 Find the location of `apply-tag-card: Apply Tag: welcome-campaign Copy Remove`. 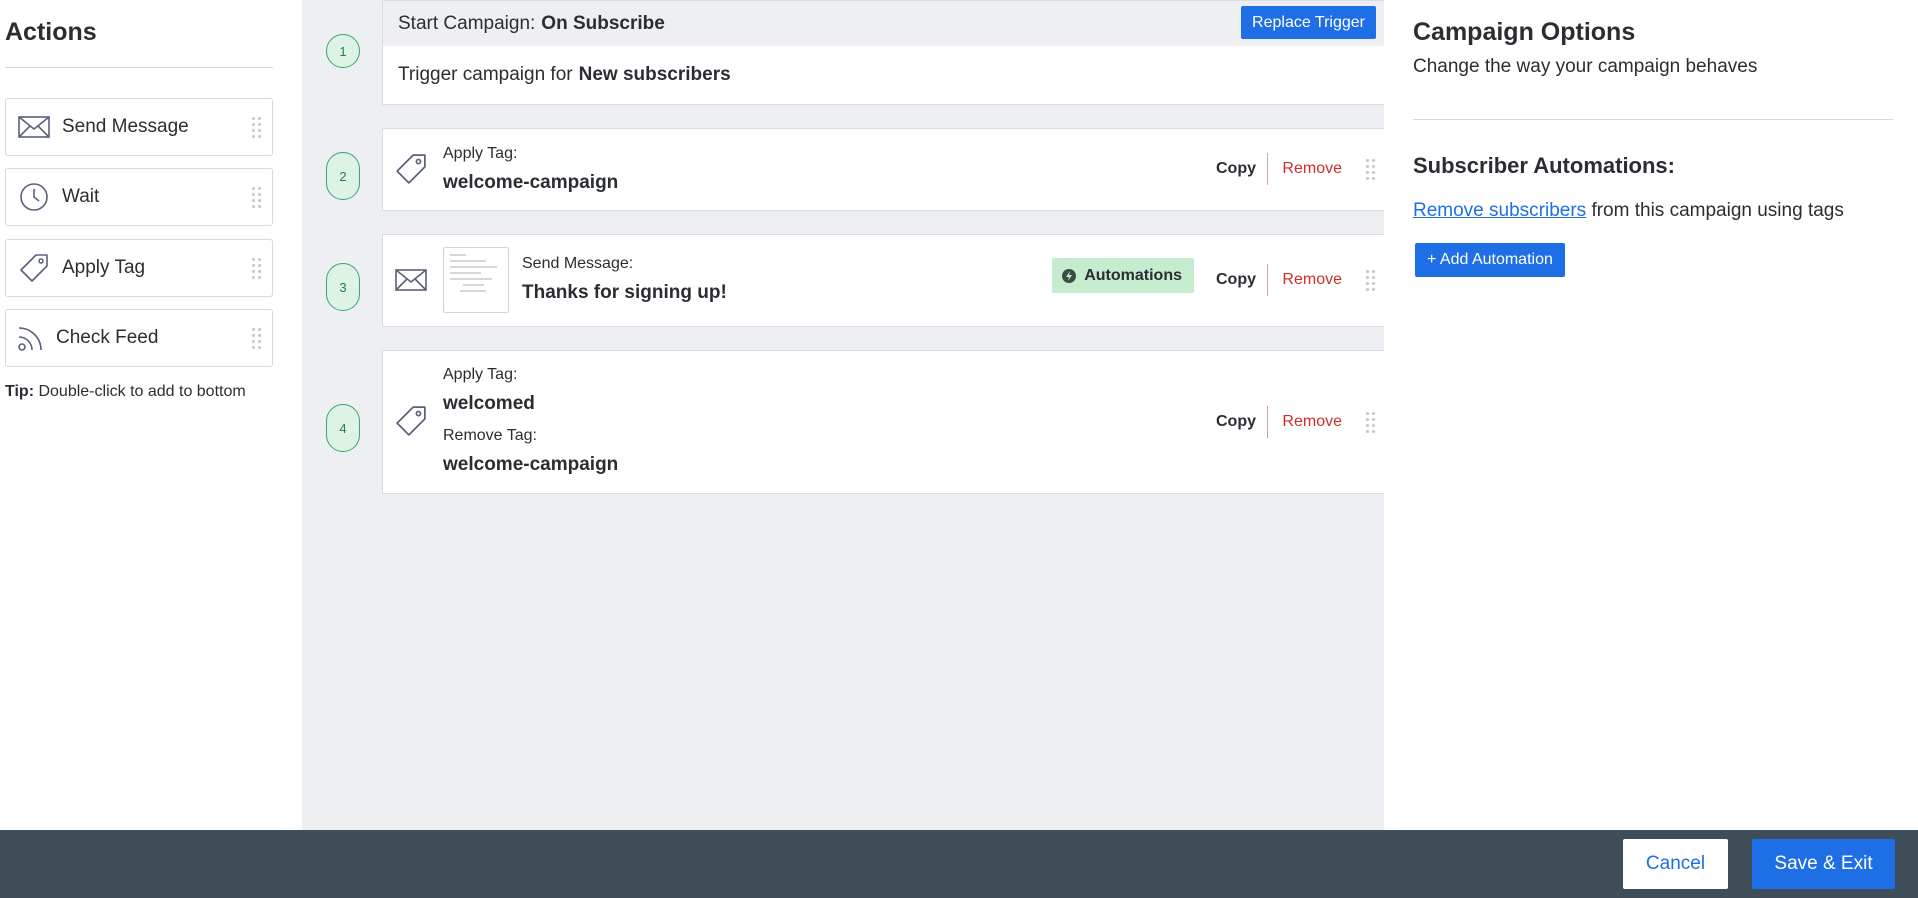

apply-tag-card: Apply Tag: welcome-campaign Copy Remove is located at coordinates (883, 169).